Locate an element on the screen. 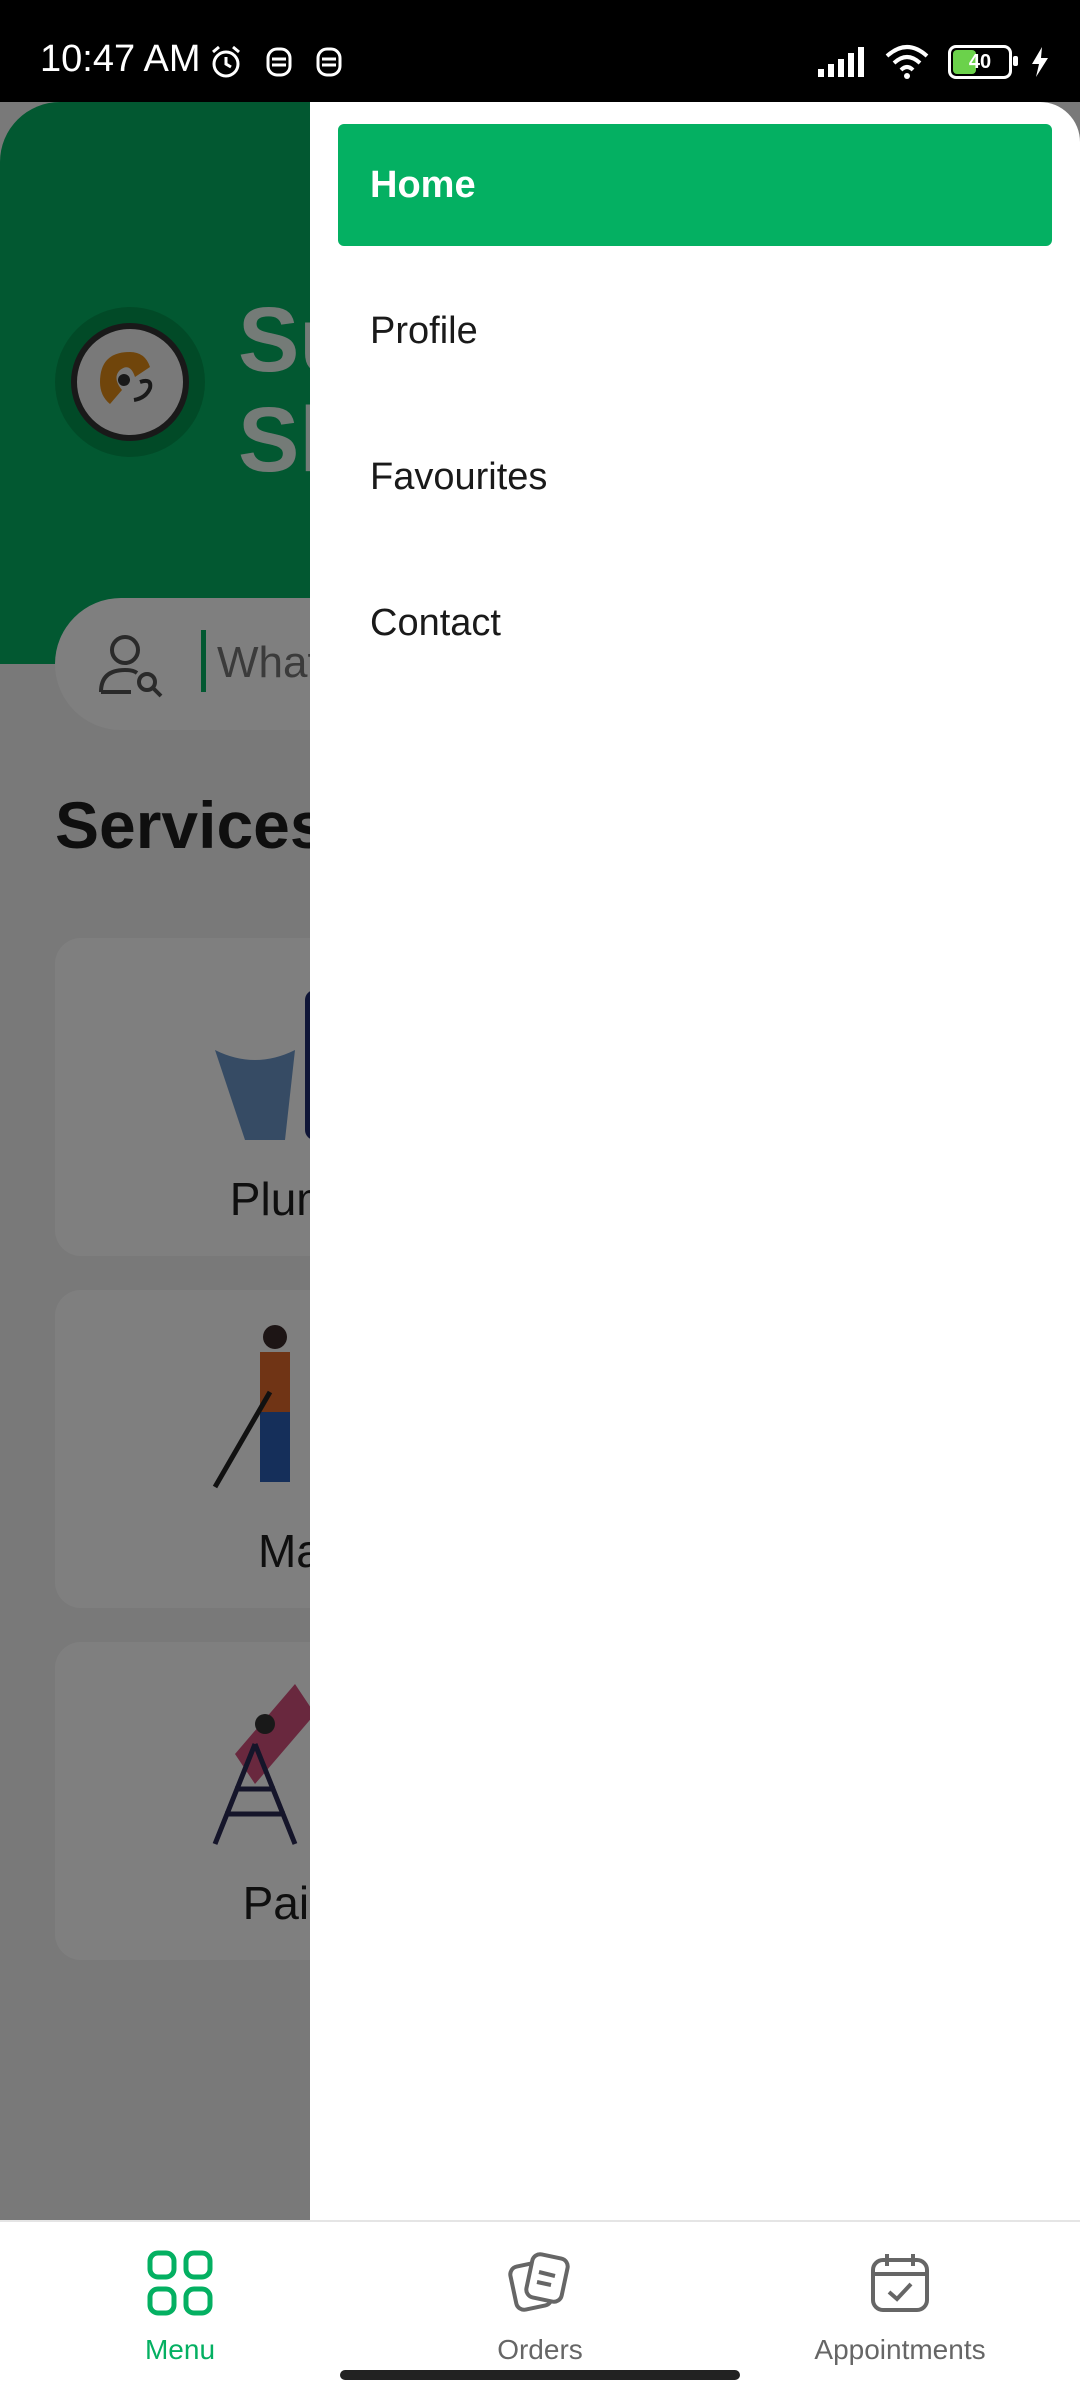 The width and height of the screenshot is (1080, 2402). alarm-icon is located at coordinates (226, 61).